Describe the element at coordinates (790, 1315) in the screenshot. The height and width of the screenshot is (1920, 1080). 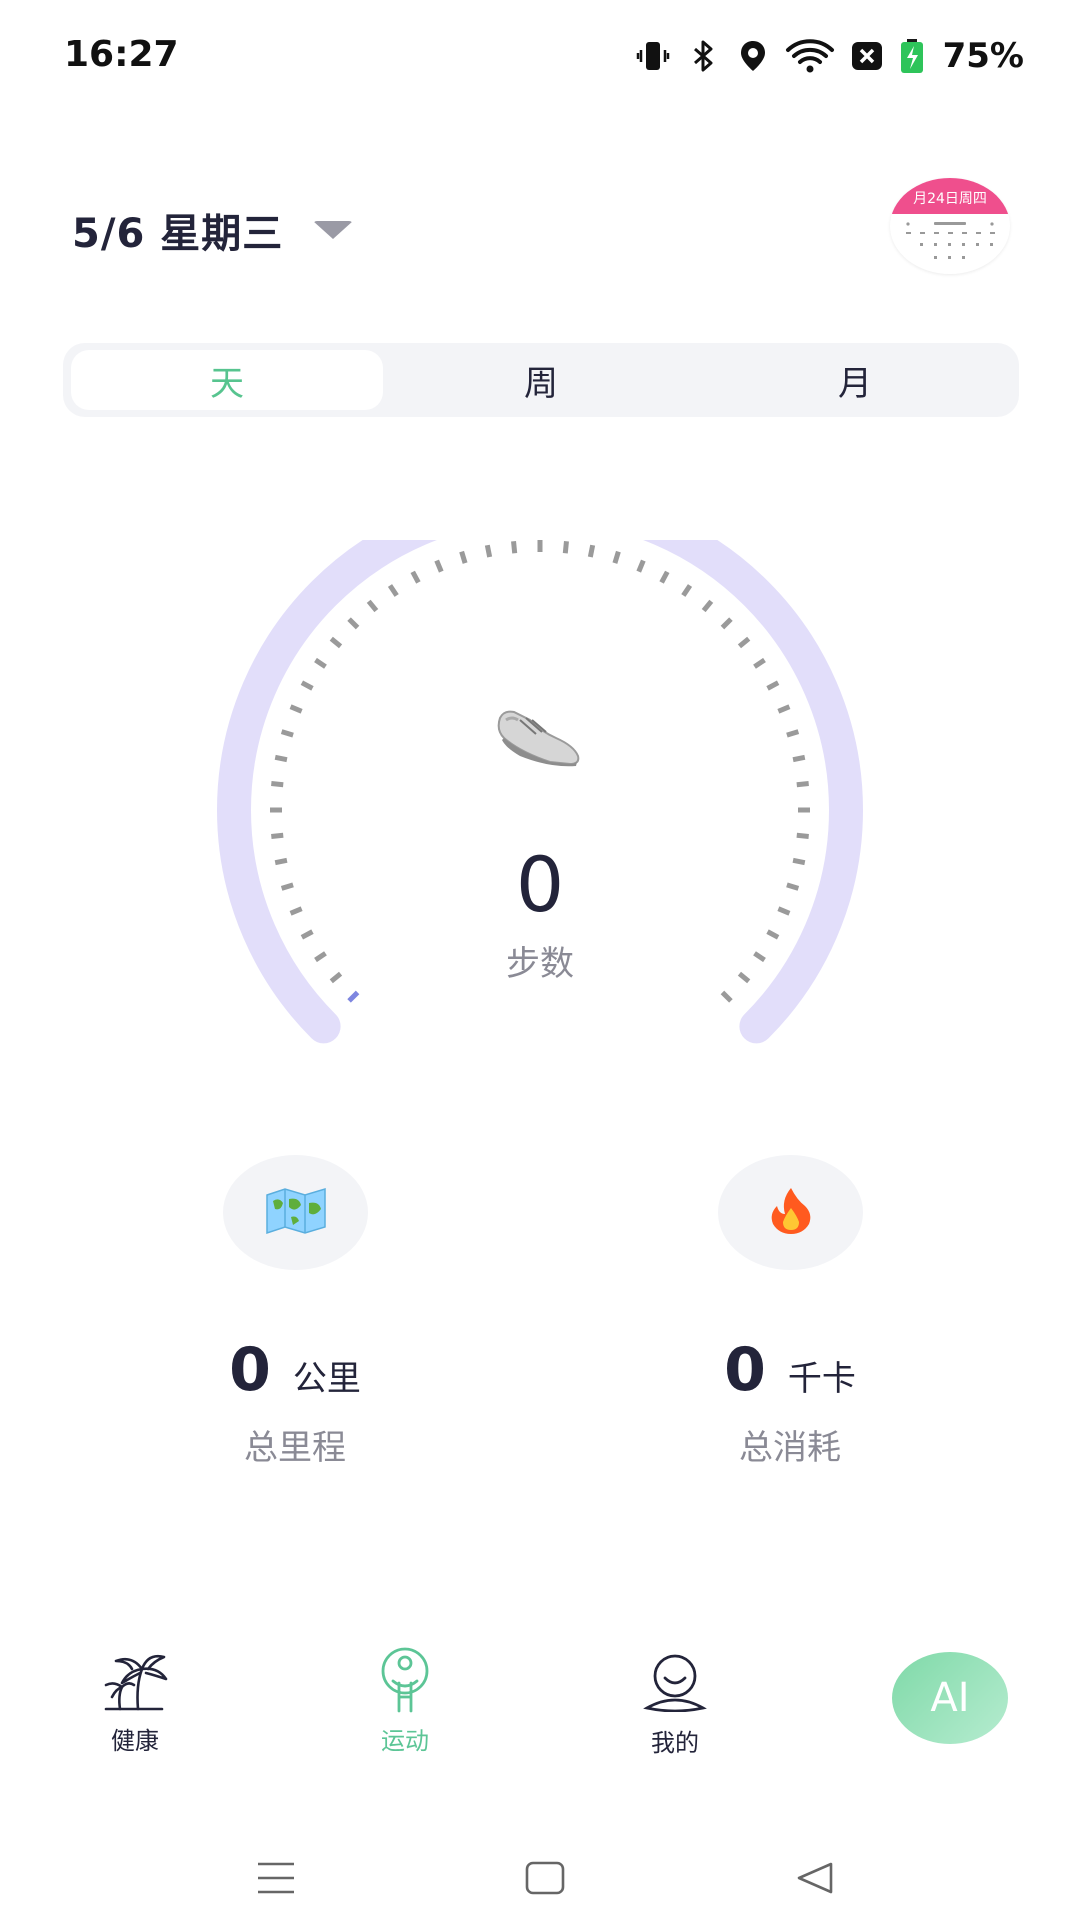
I see `calories-stat: 0 千卡 总消耗` at that location.